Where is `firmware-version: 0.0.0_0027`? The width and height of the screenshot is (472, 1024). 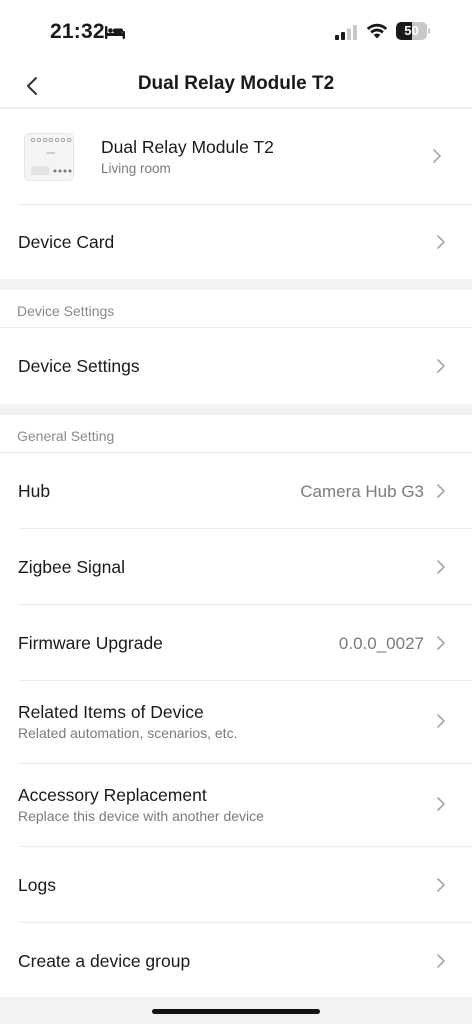 firmware-version: 0.0.0_0027 is located at coordinates (381, 643).